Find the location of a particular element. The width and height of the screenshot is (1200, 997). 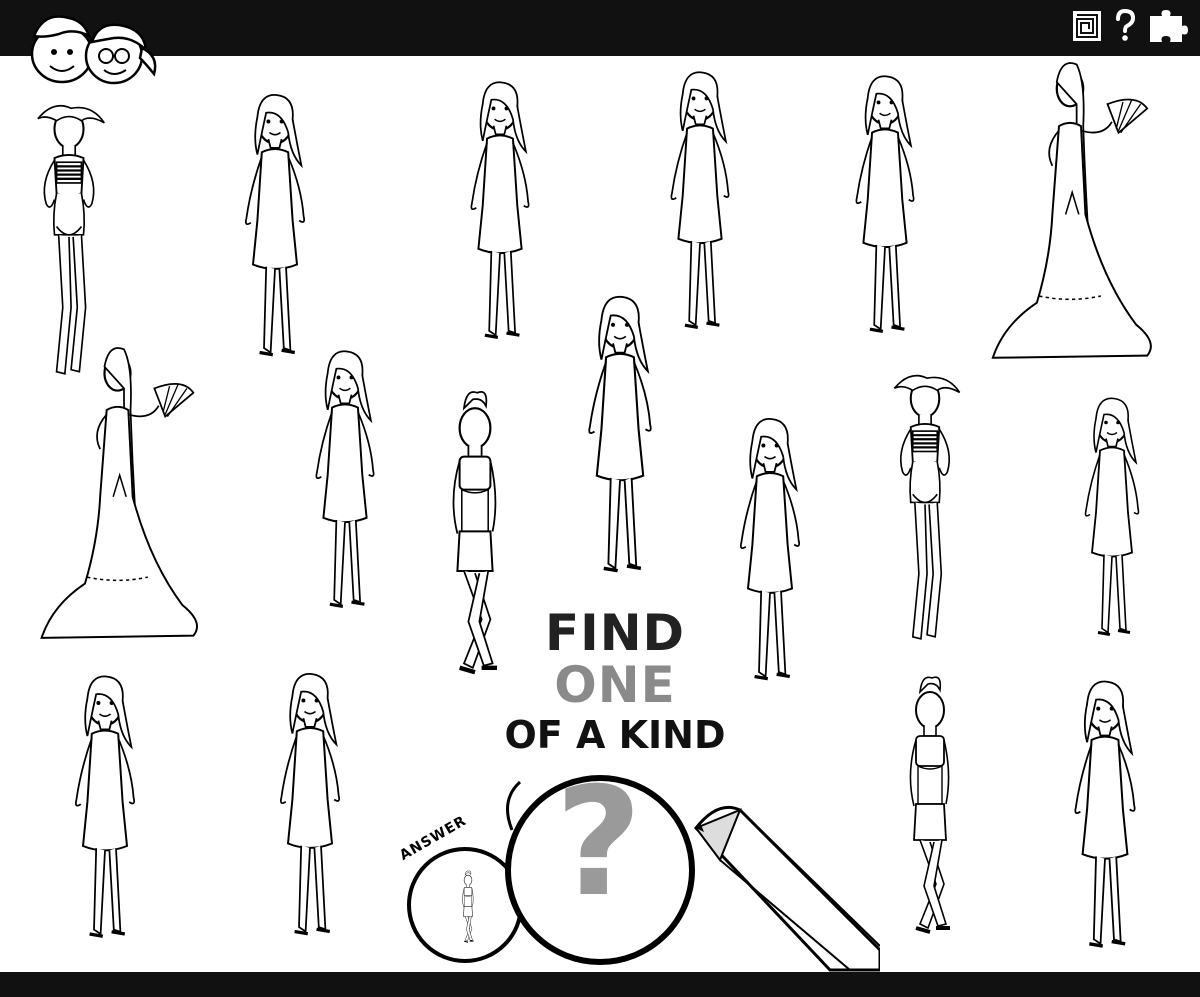

figure-top-woman is located at coordinates (930, 805).